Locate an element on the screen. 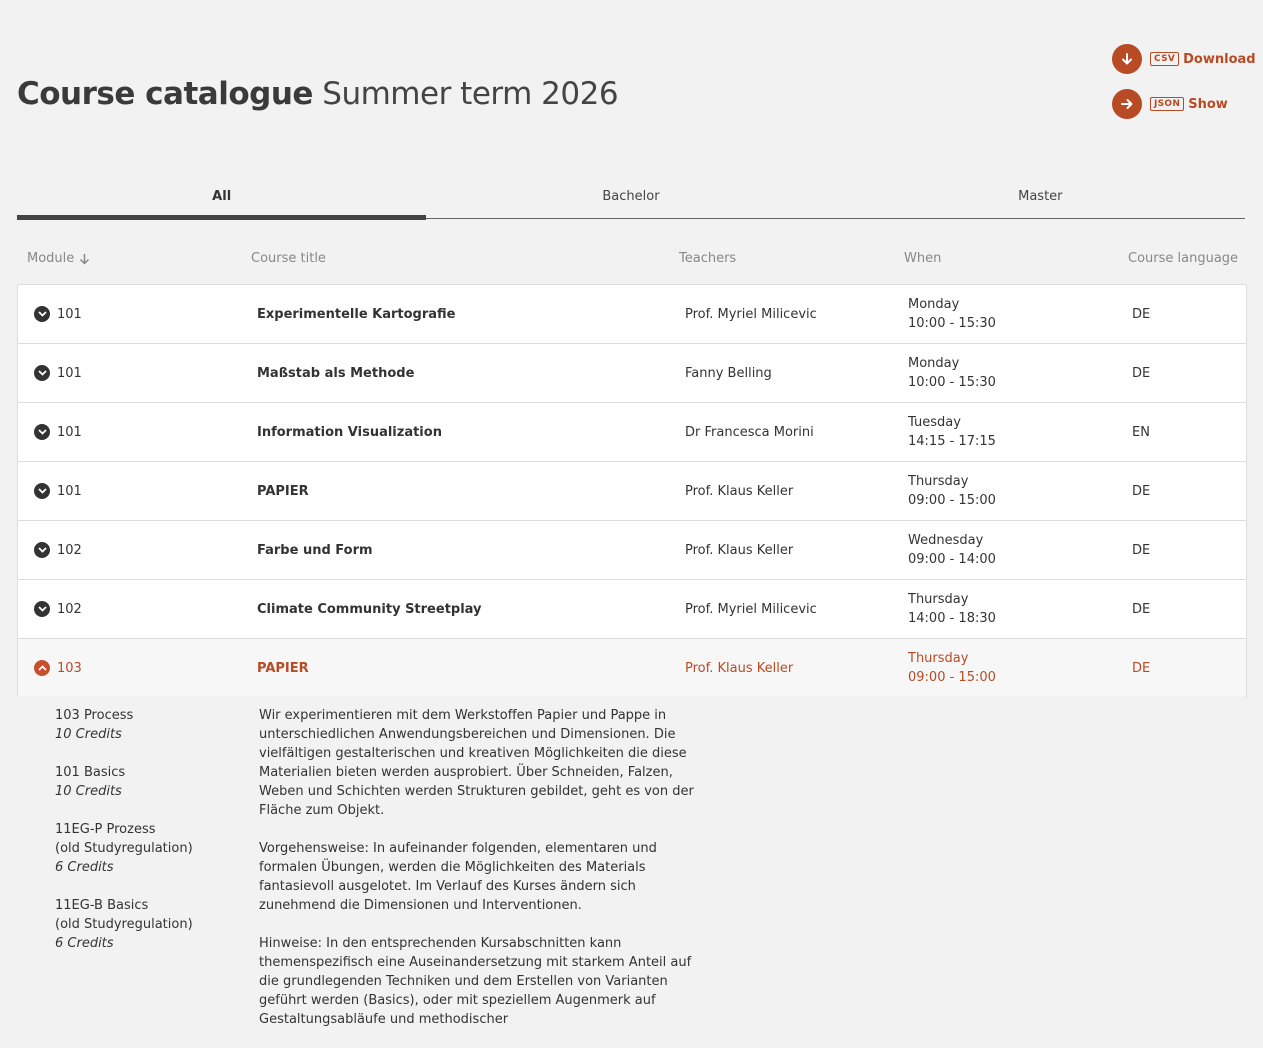  column-header-language: Course language is located at coordinates (1183, 258).